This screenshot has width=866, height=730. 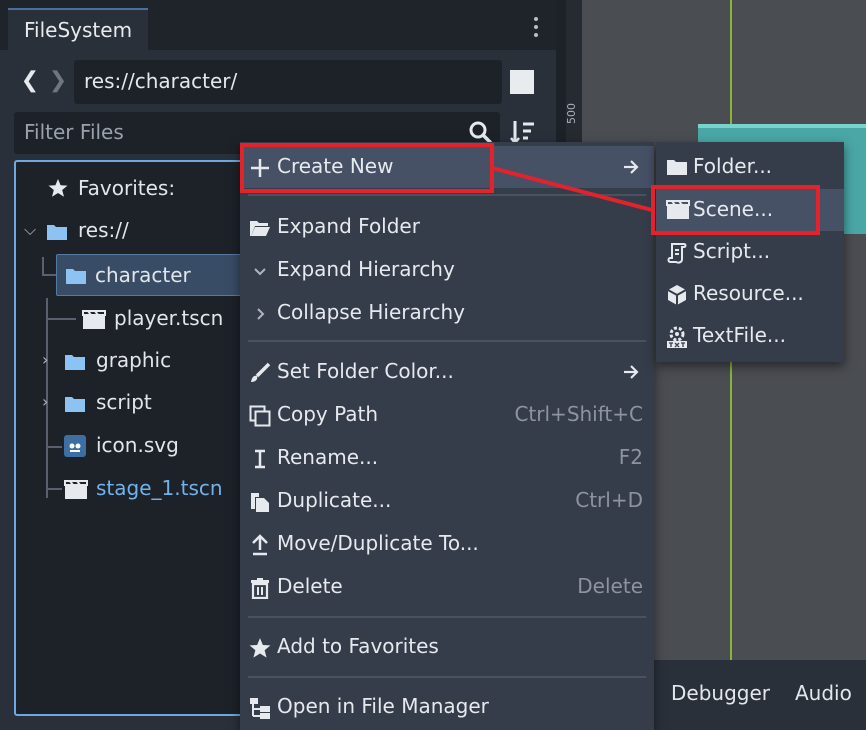 I want to click on duplicate-icon, so click(x=260, y=502).